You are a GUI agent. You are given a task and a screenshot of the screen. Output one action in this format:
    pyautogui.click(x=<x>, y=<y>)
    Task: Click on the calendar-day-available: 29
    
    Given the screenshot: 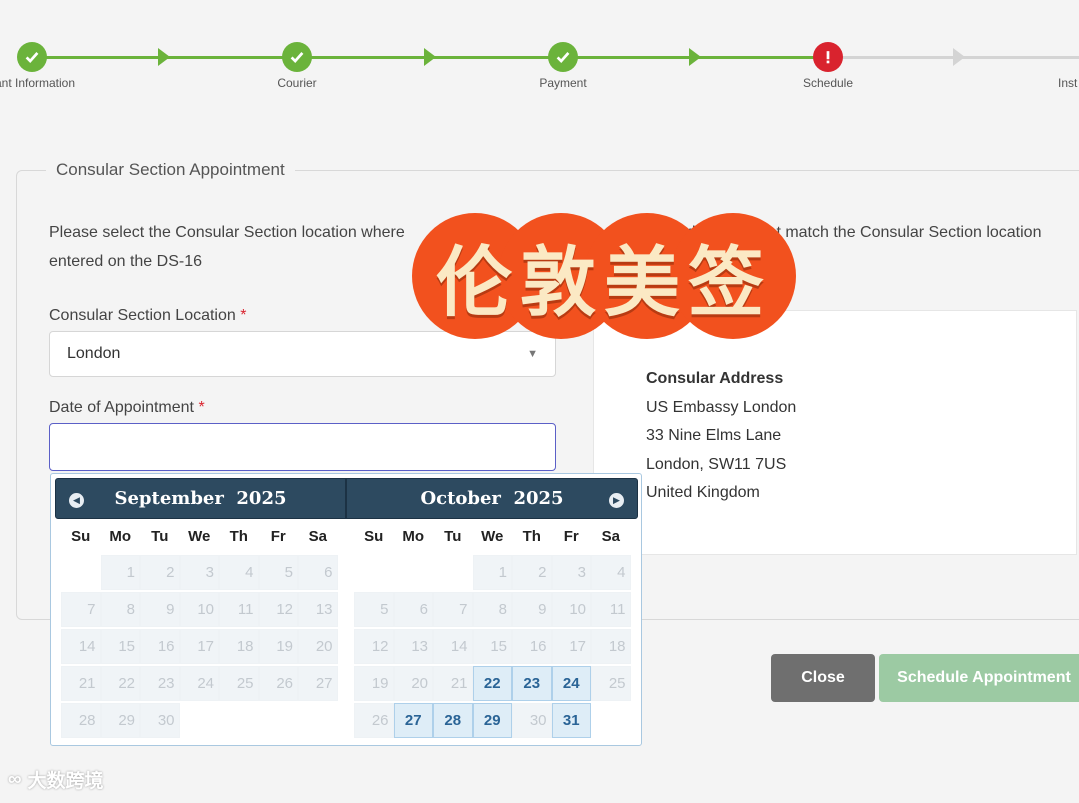 What is the action you would take?
    pyautogui.click(x=492, y=720)
    